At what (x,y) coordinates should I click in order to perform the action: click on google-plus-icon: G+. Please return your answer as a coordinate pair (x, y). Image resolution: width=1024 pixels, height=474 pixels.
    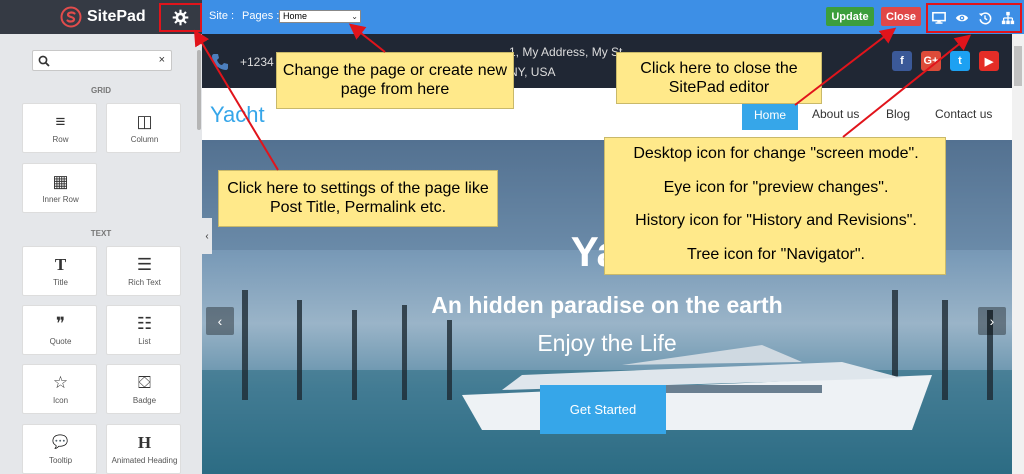
    Looking at the image, I should click on (931, 61).